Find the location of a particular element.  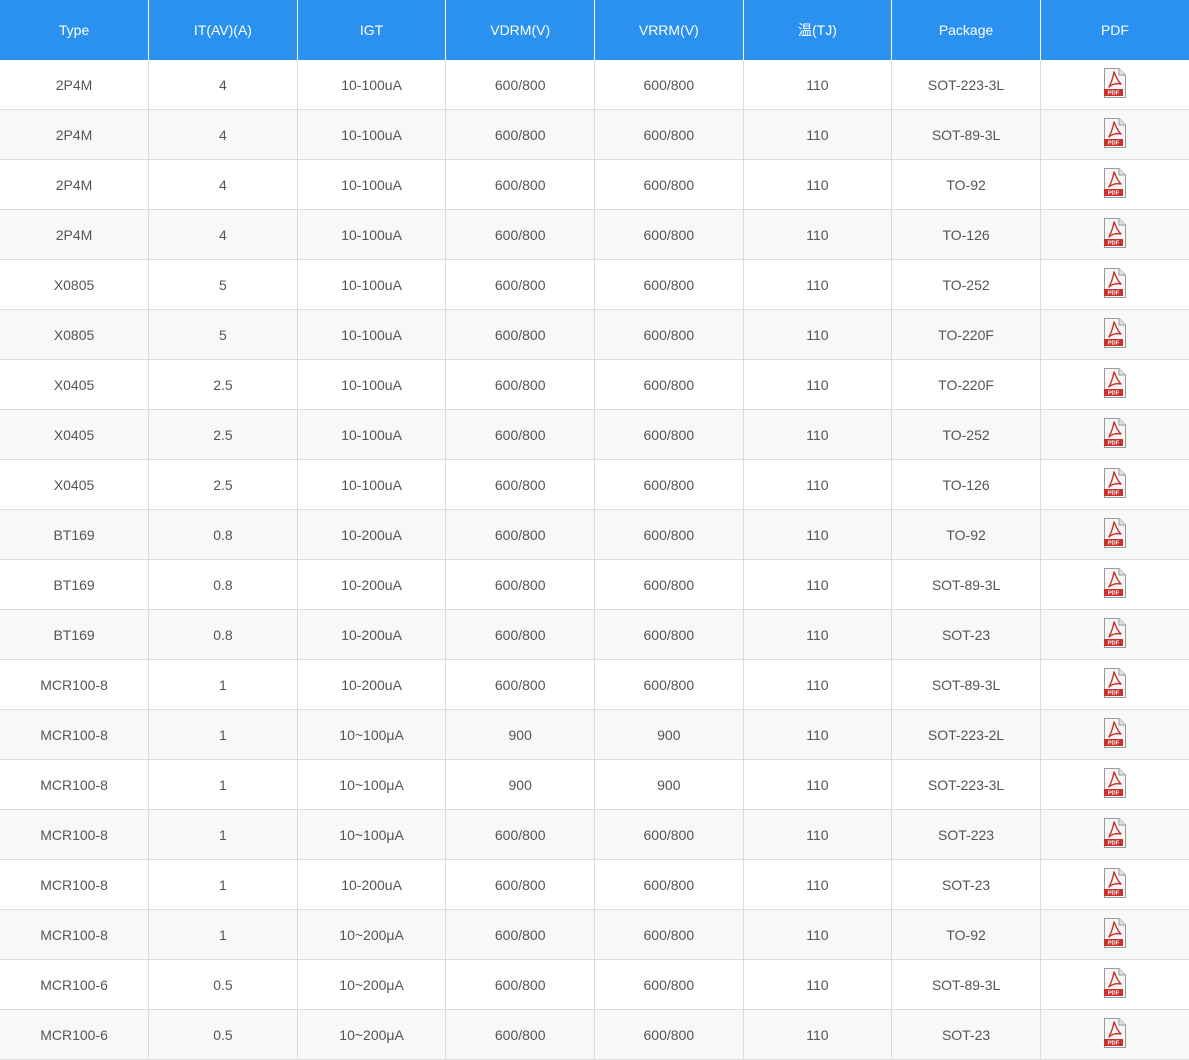

table-row: 2P4M 4 10-100uA 600/800 600/800 110 TO-126 PDF is located at coordinates (594, 234).